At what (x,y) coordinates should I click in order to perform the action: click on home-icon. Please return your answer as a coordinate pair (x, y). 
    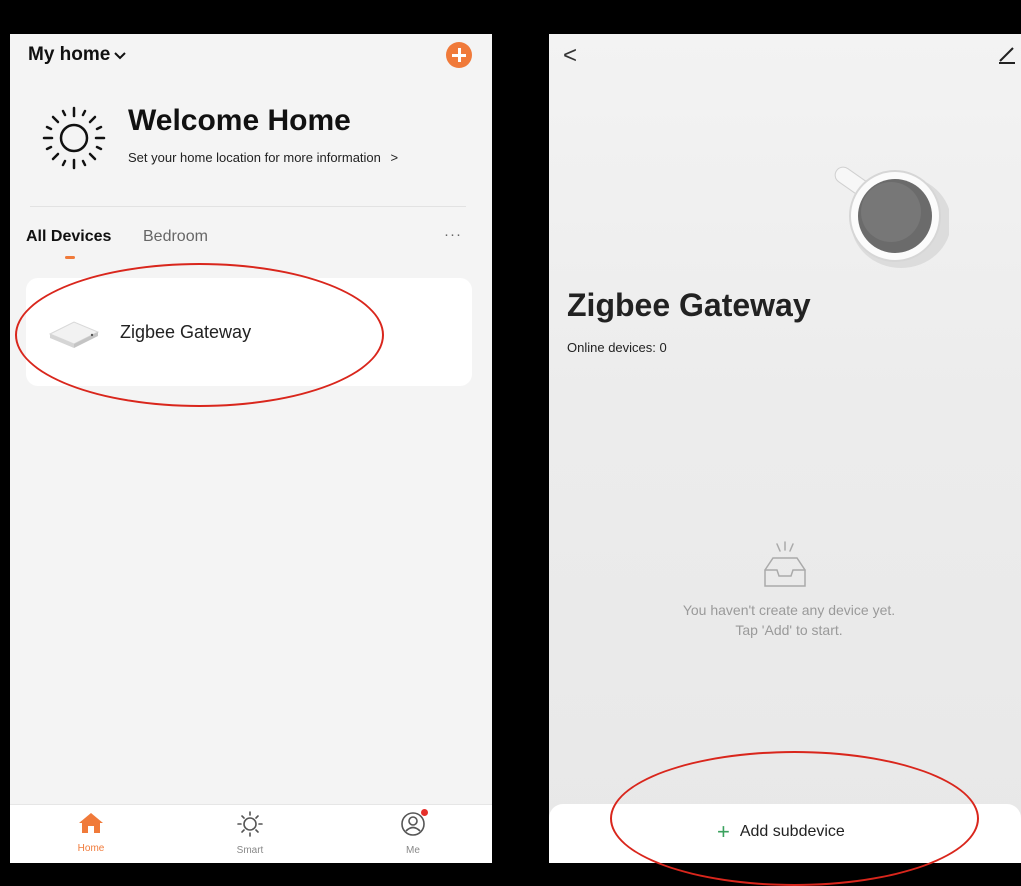
    Looking at the image, I should click on (91, 823).